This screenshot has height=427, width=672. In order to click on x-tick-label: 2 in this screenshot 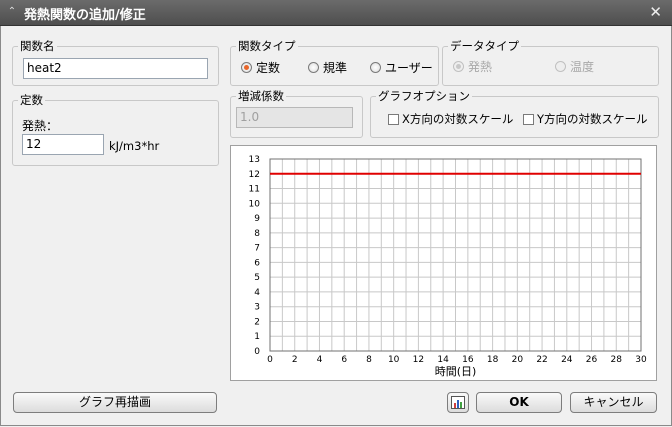, I will do `click(295, 360)`.